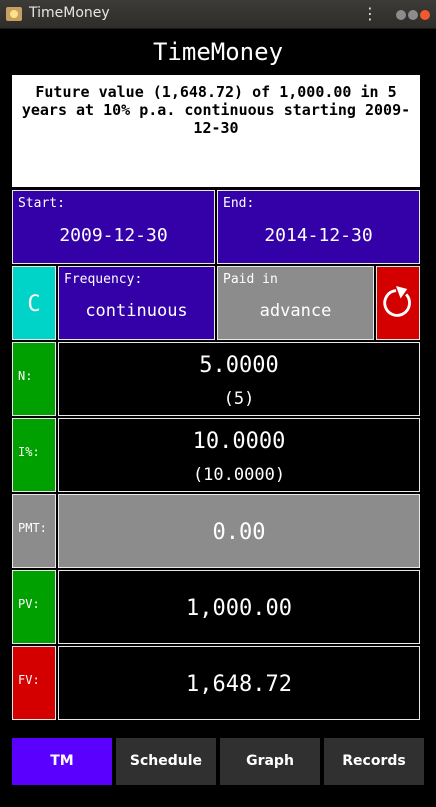 The width and height of the screenshot is (436, 807). I want to click on reset-button, so click(398, 303).